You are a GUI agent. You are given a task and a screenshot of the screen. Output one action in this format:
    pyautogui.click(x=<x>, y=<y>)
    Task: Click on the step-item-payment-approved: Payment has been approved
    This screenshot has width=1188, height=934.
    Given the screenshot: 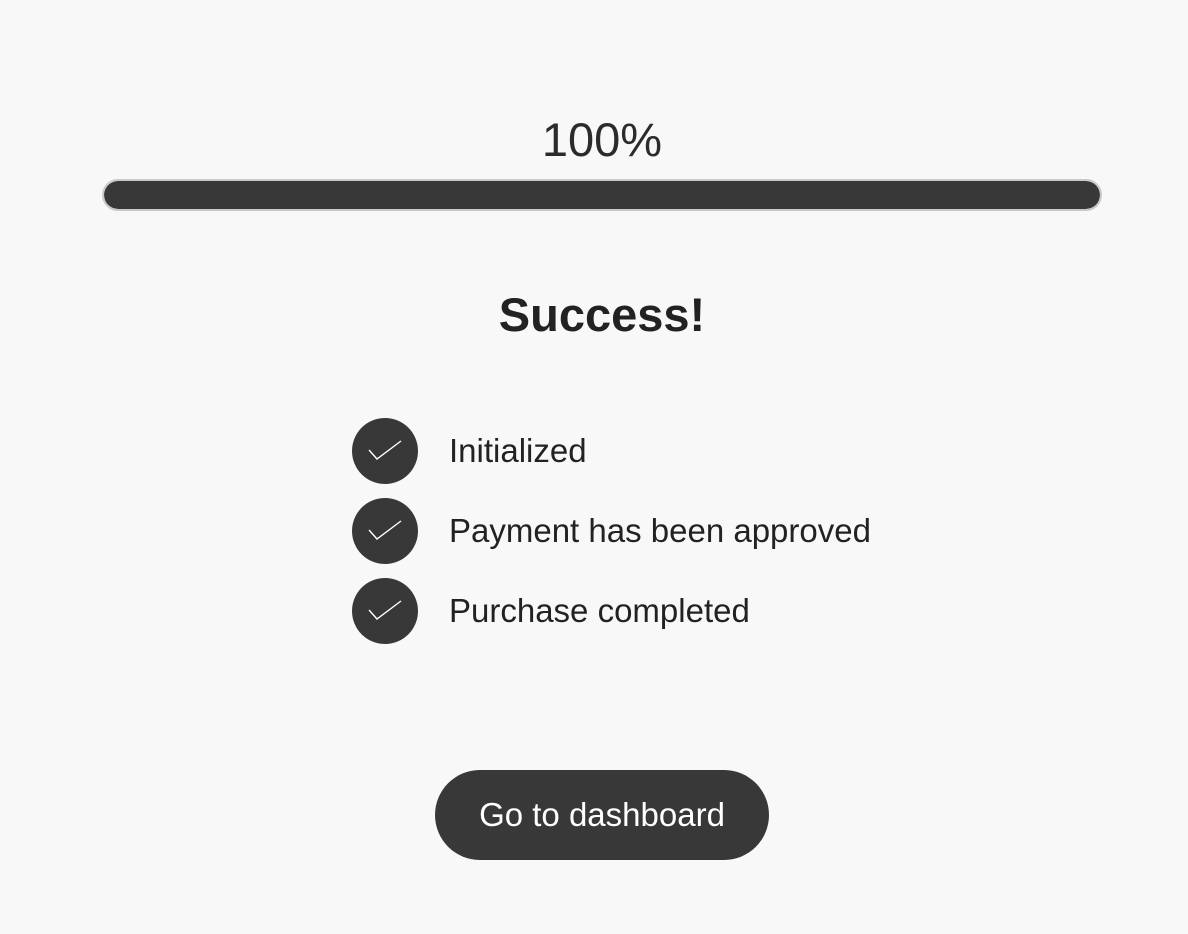 What is the action you would take?
    pyautogui.click(x=611, y=531)
    